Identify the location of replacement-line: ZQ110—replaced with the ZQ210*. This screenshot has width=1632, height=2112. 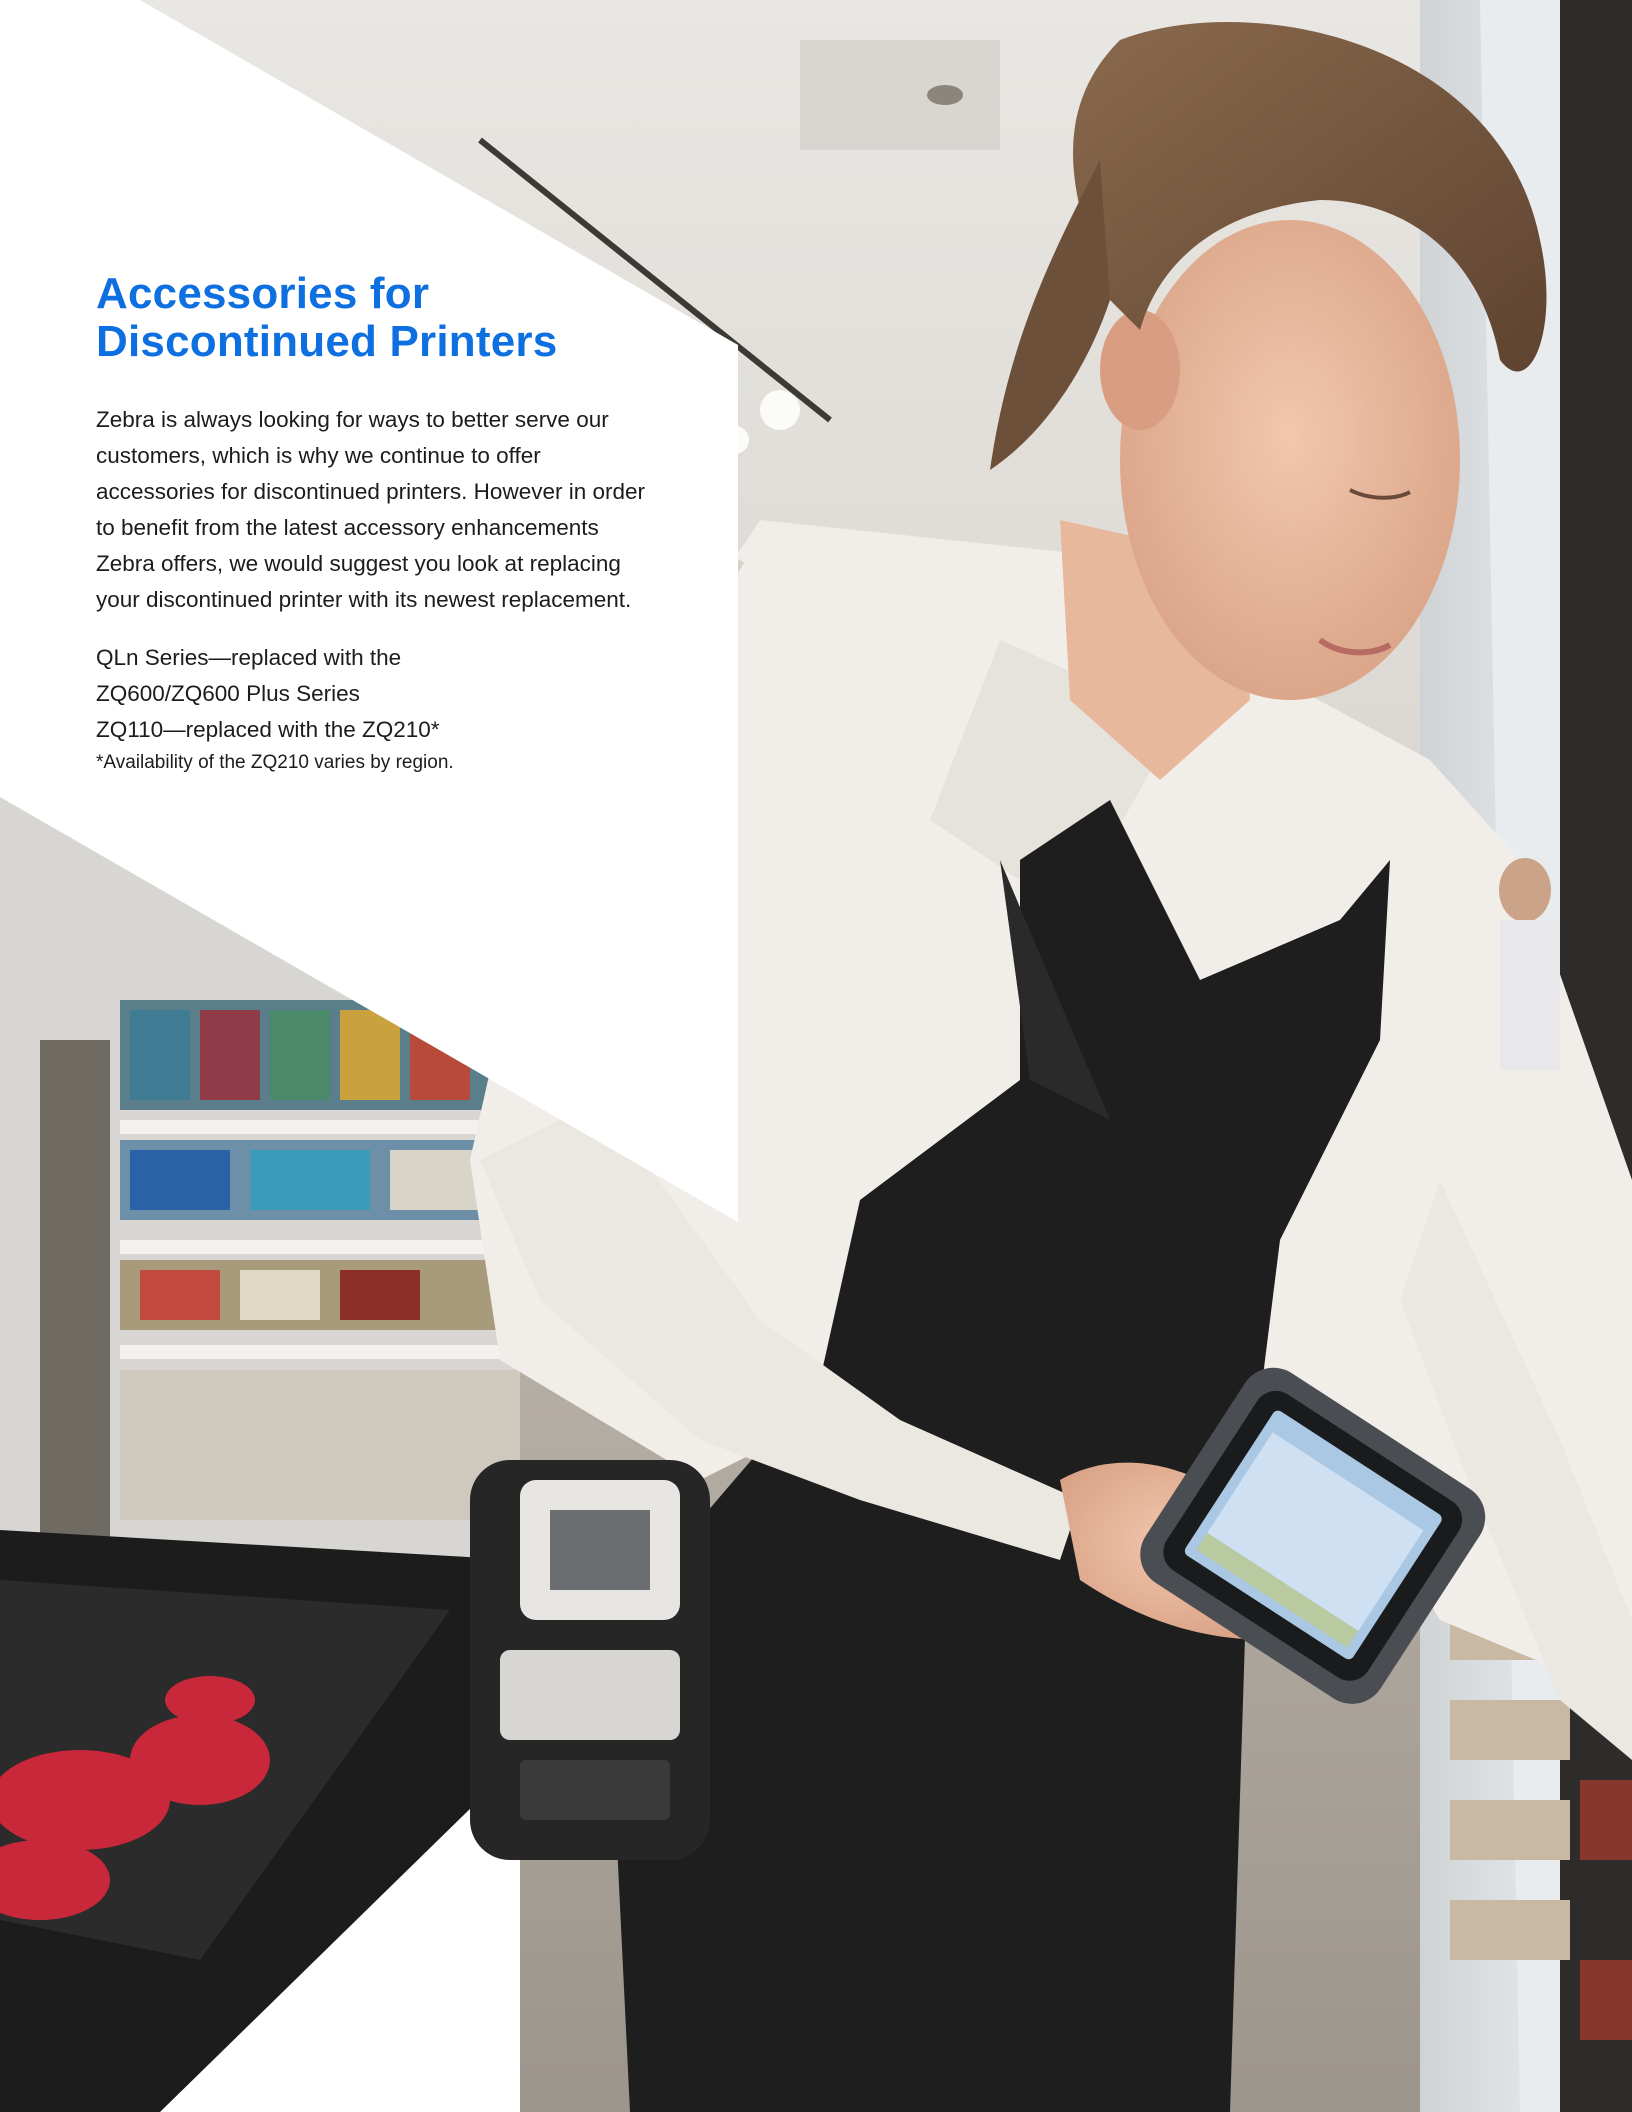
(268, 729).